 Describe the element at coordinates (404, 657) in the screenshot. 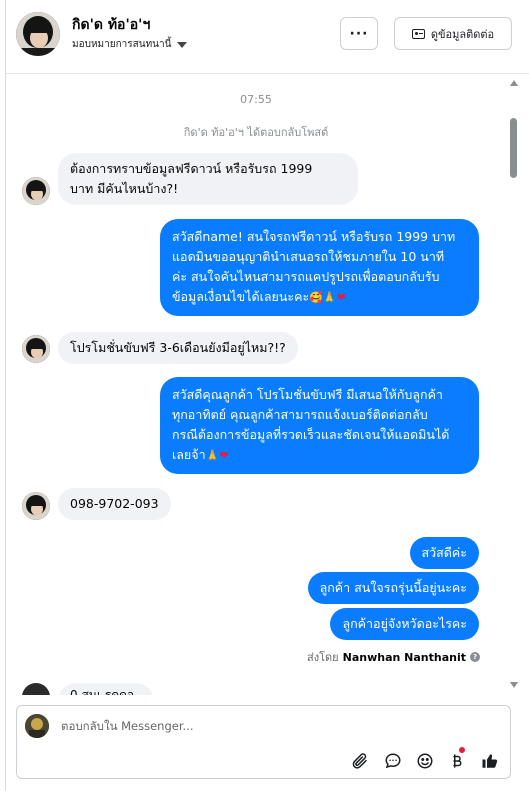

I see `sent-by-name: Nanwhan Nanthanit` at that location.